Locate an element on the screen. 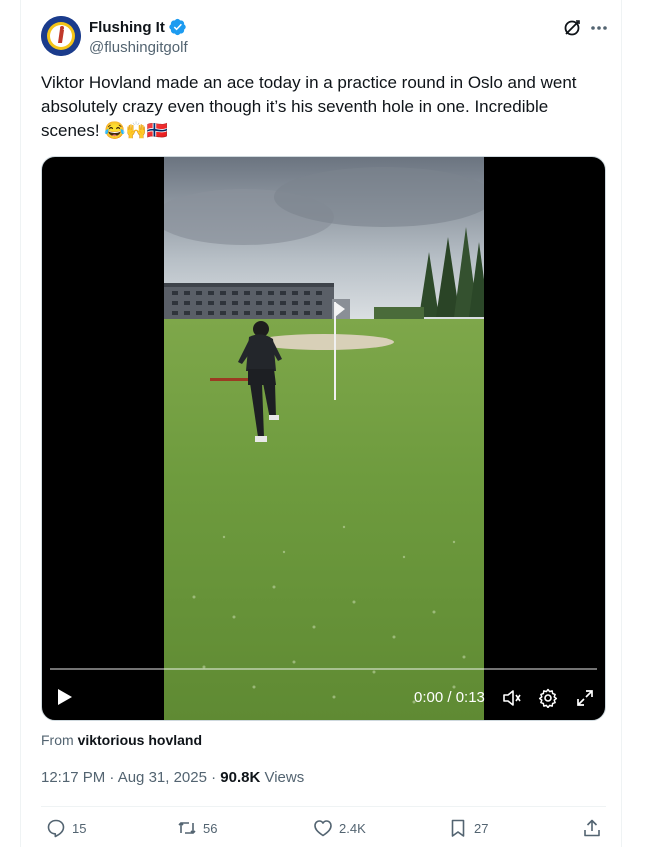 The width and height of the screenshot is (647, 847). bookmark-count: 27 is located at coordinates (481, 828).